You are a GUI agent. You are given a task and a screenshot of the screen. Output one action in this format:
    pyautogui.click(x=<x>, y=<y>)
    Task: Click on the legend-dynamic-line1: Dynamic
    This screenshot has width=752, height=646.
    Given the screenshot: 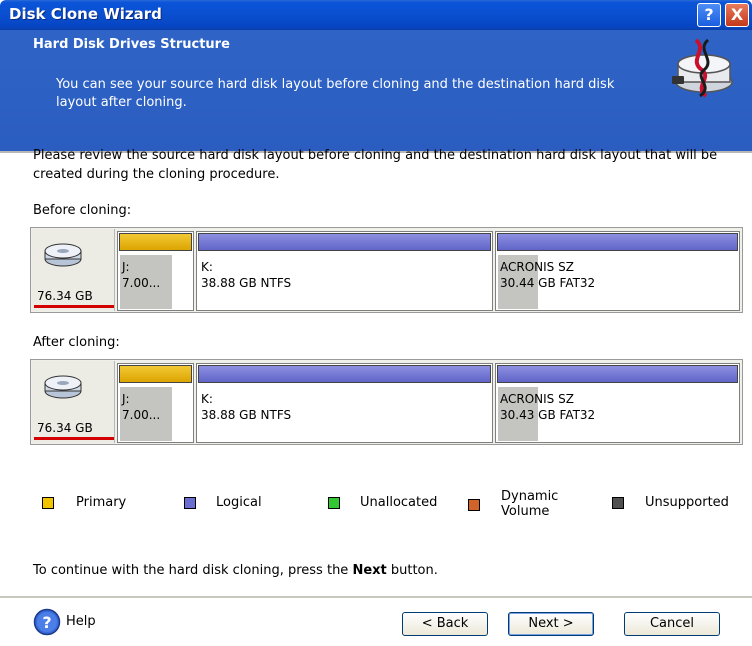 What is the action you would take?
    pyautogui.click(x=530, y=496)
    